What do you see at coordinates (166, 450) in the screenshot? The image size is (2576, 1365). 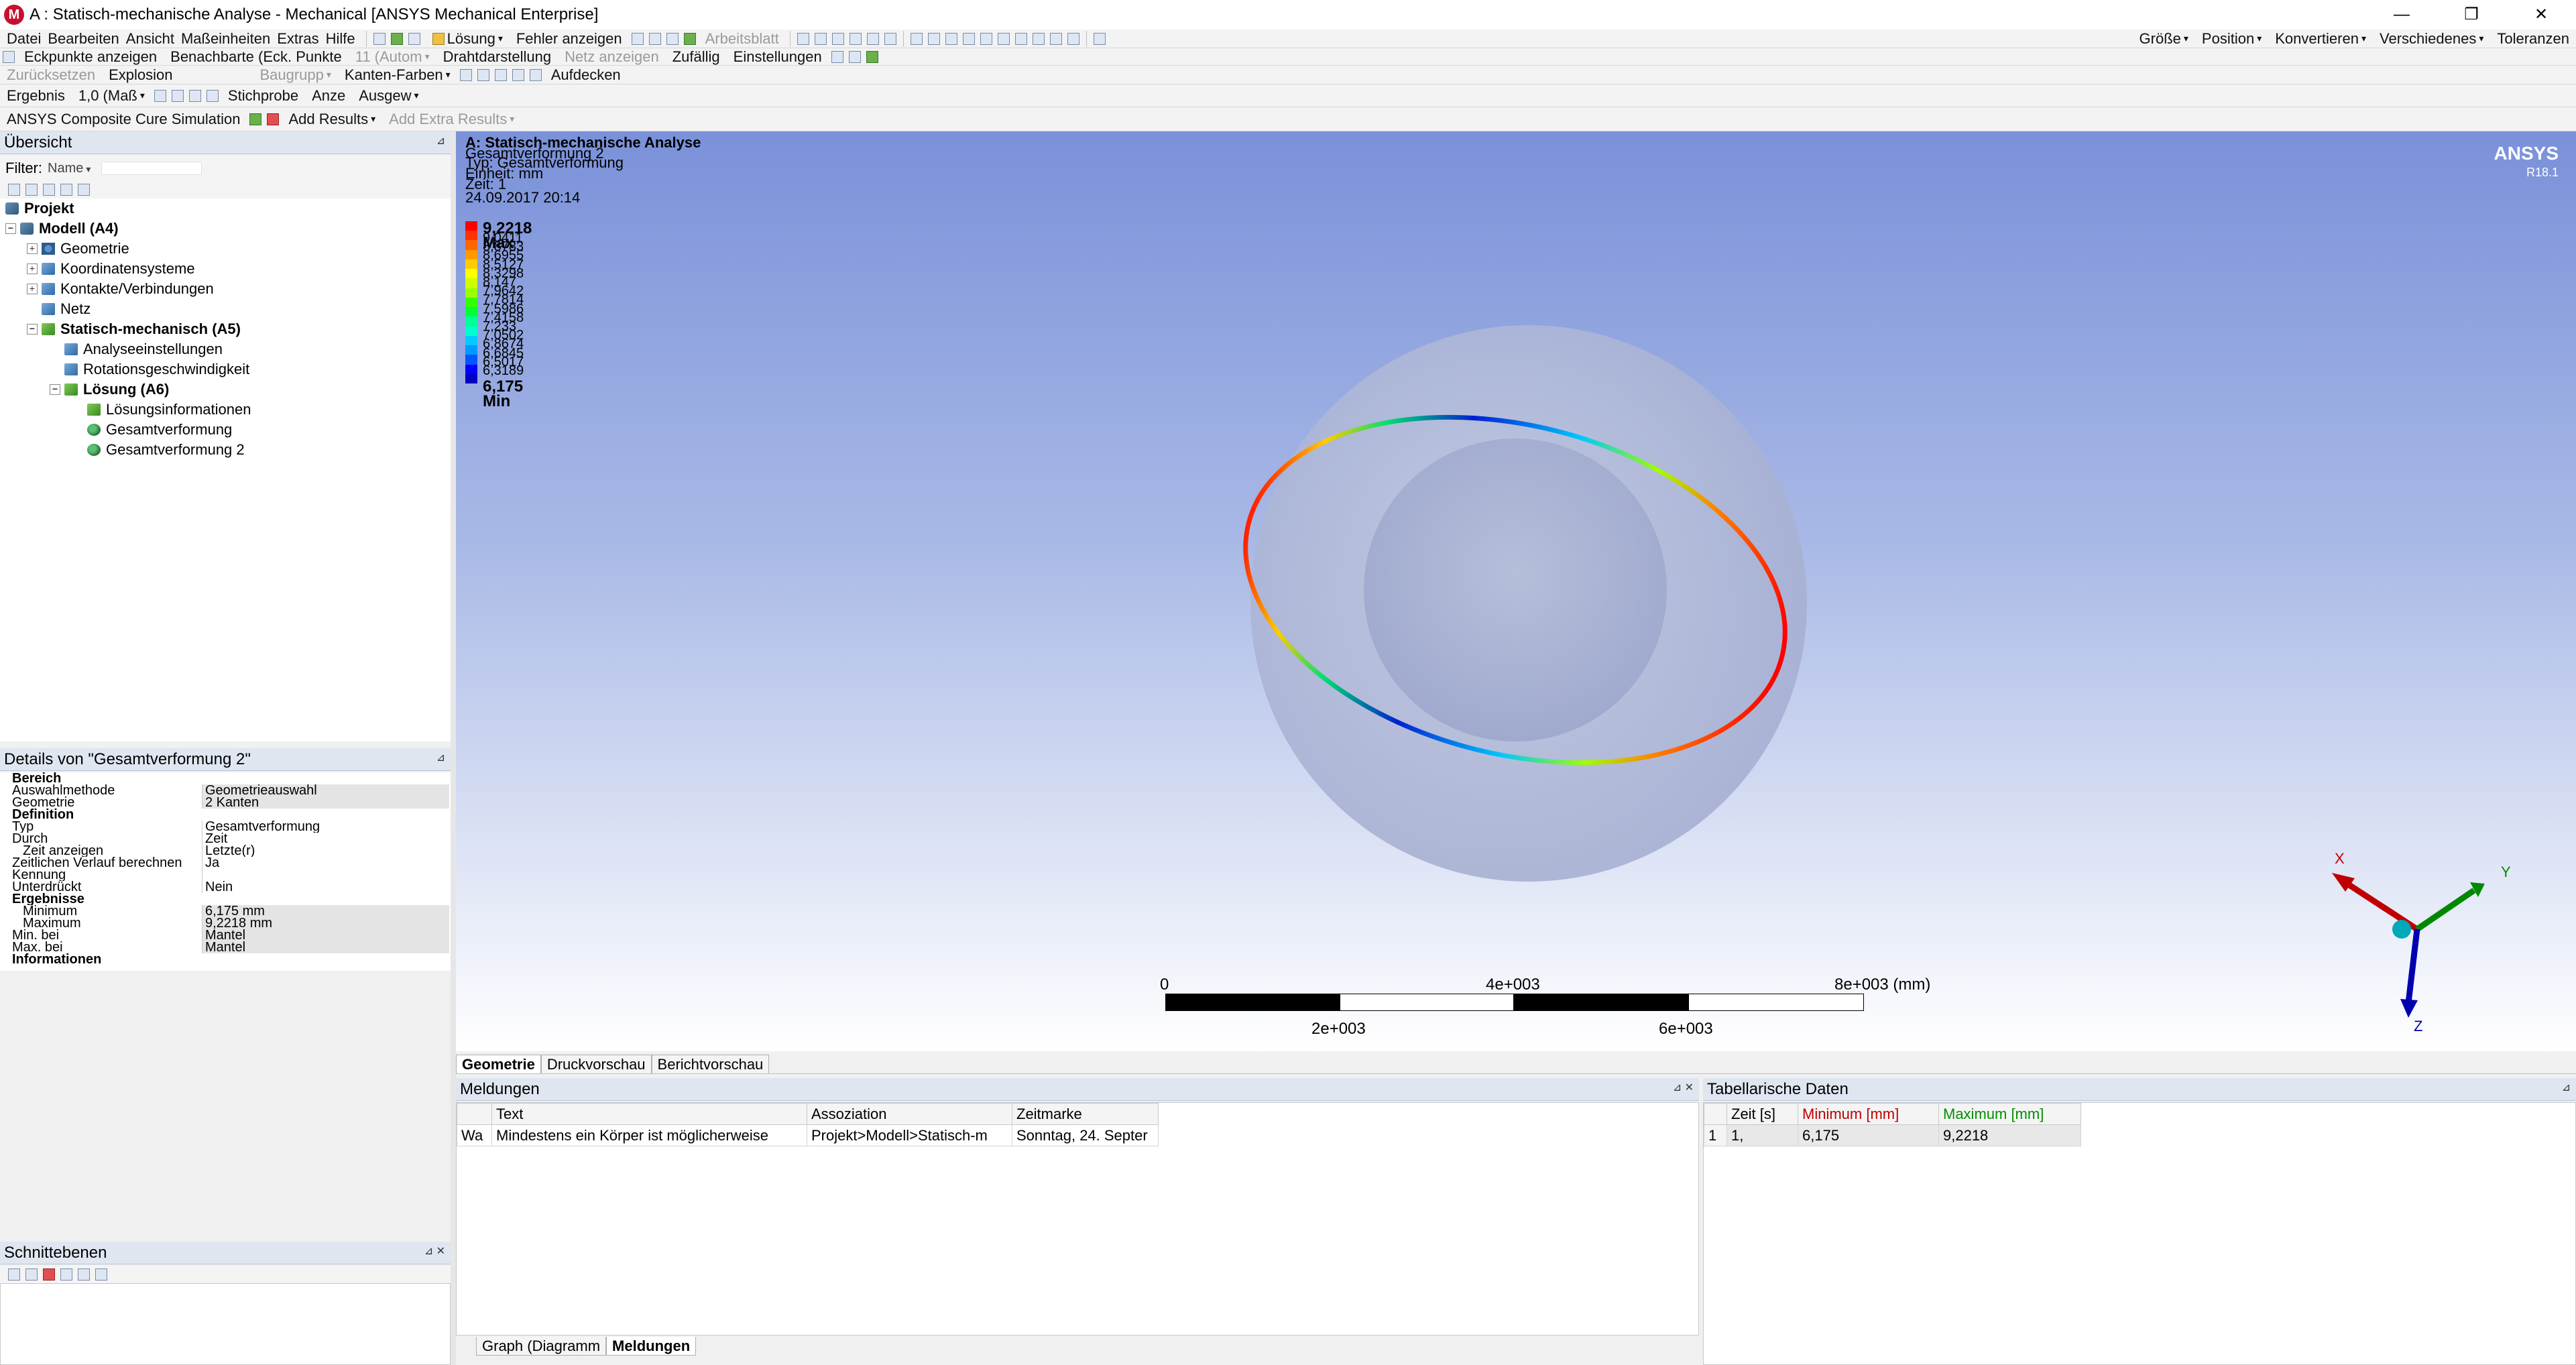 I see `tree-total-deformation-2: Gesamtverformung 2` at bounding box center [166, 450].